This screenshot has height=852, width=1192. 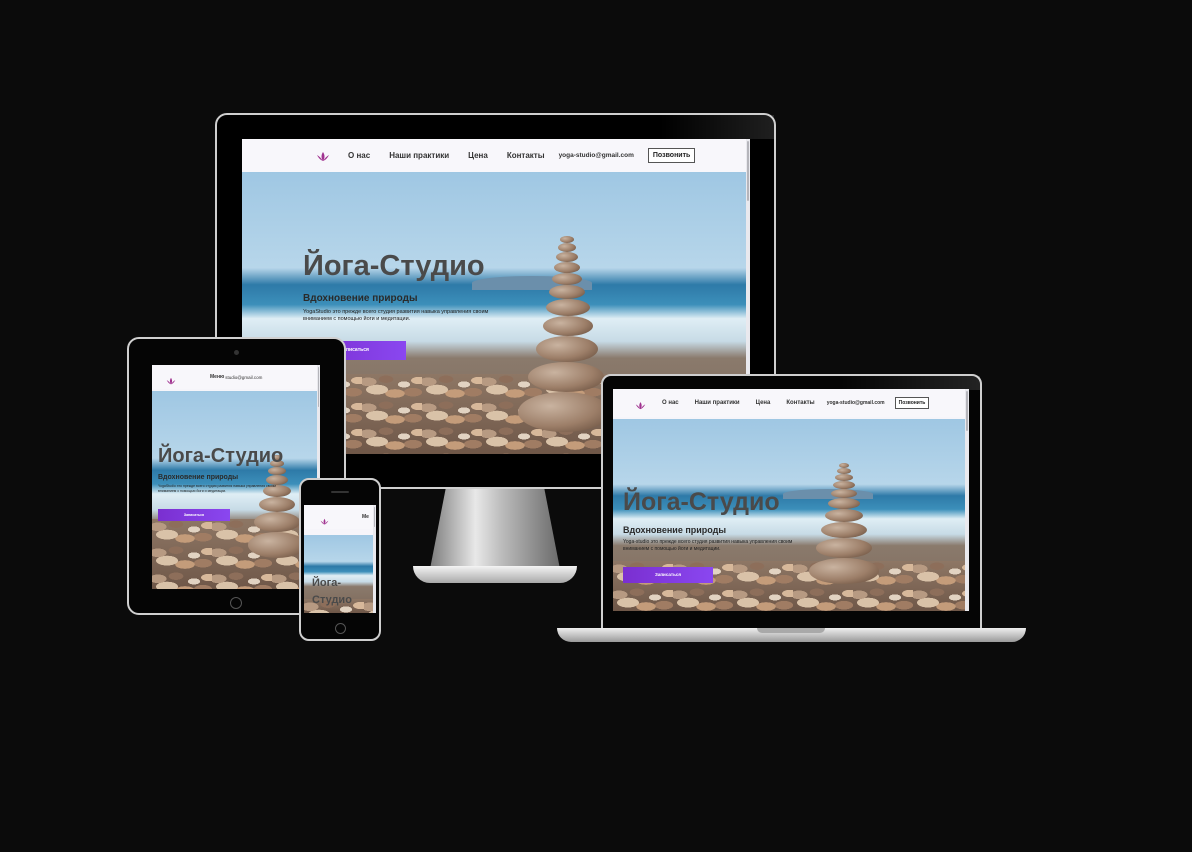 I want to click on phone-screen: Me Йога- Студио, so click(x=340, y=559).